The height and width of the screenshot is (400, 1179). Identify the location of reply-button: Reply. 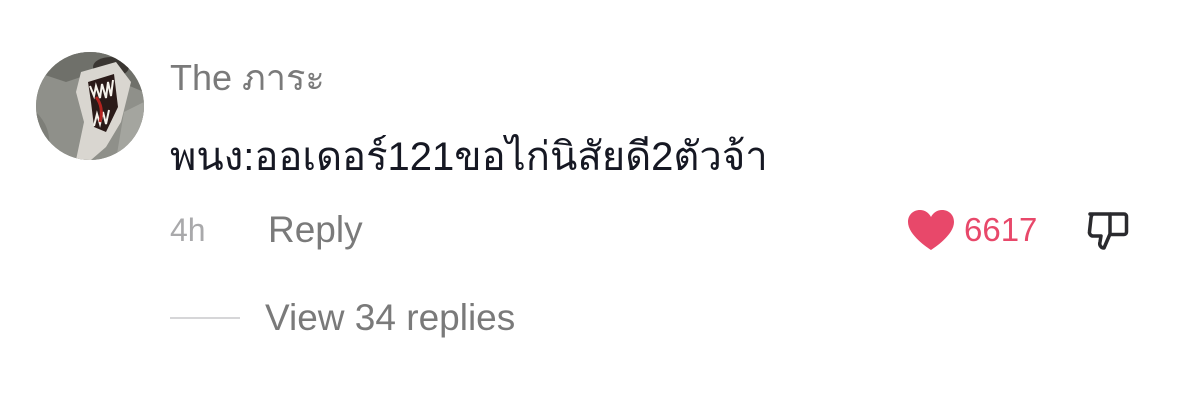
(315, 230).